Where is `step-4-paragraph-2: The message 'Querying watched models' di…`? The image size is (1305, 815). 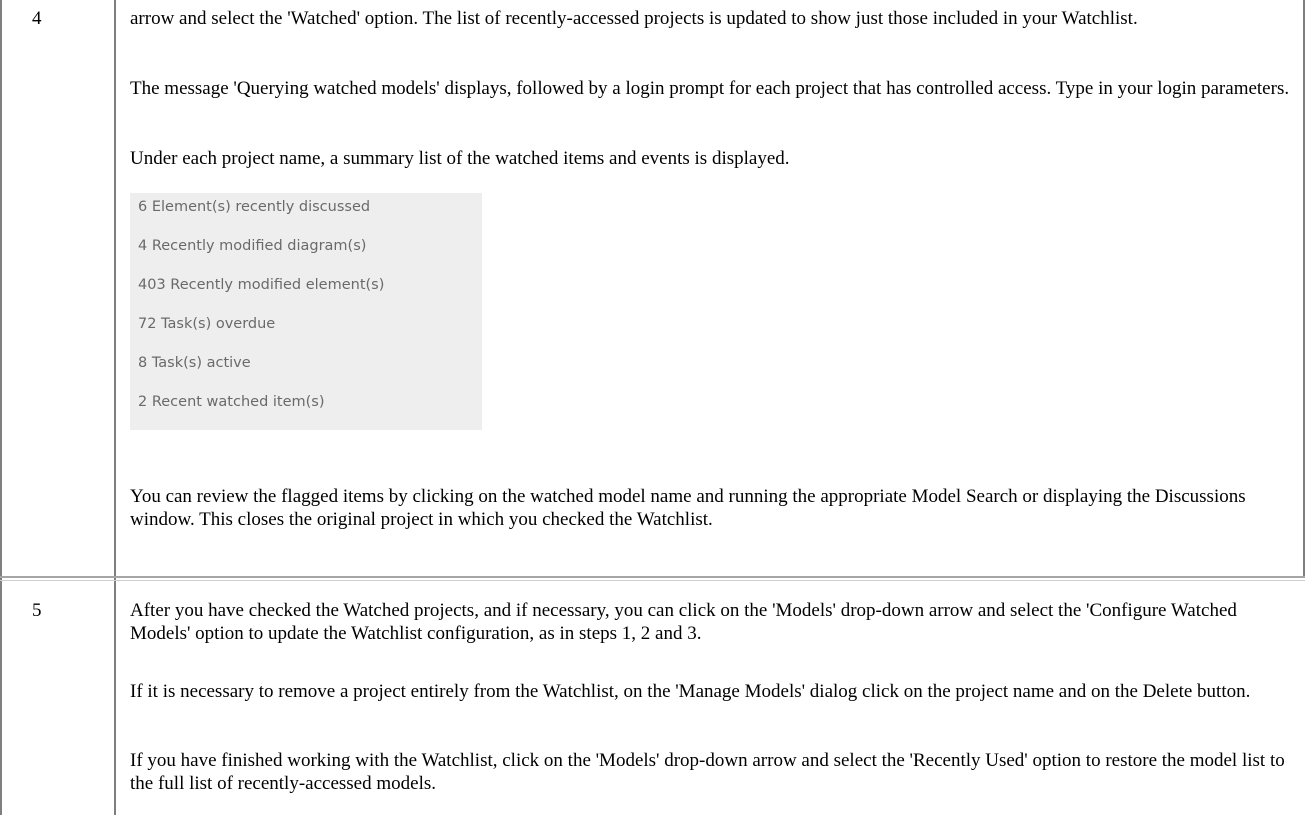 step-4-paragraph-2: The message 'Querying watched models' di… is located at coordinates (710, 88).